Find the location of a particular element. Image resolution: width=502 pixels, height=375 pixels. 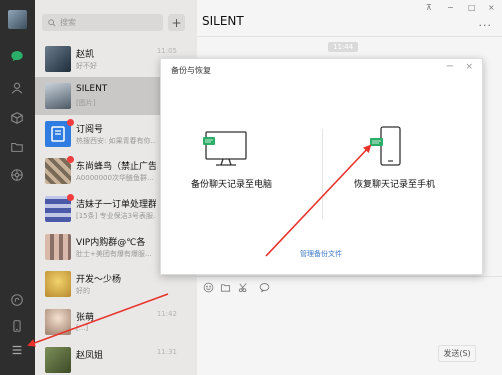

chat-time: 11:05 is located at coordinates (166, 51).